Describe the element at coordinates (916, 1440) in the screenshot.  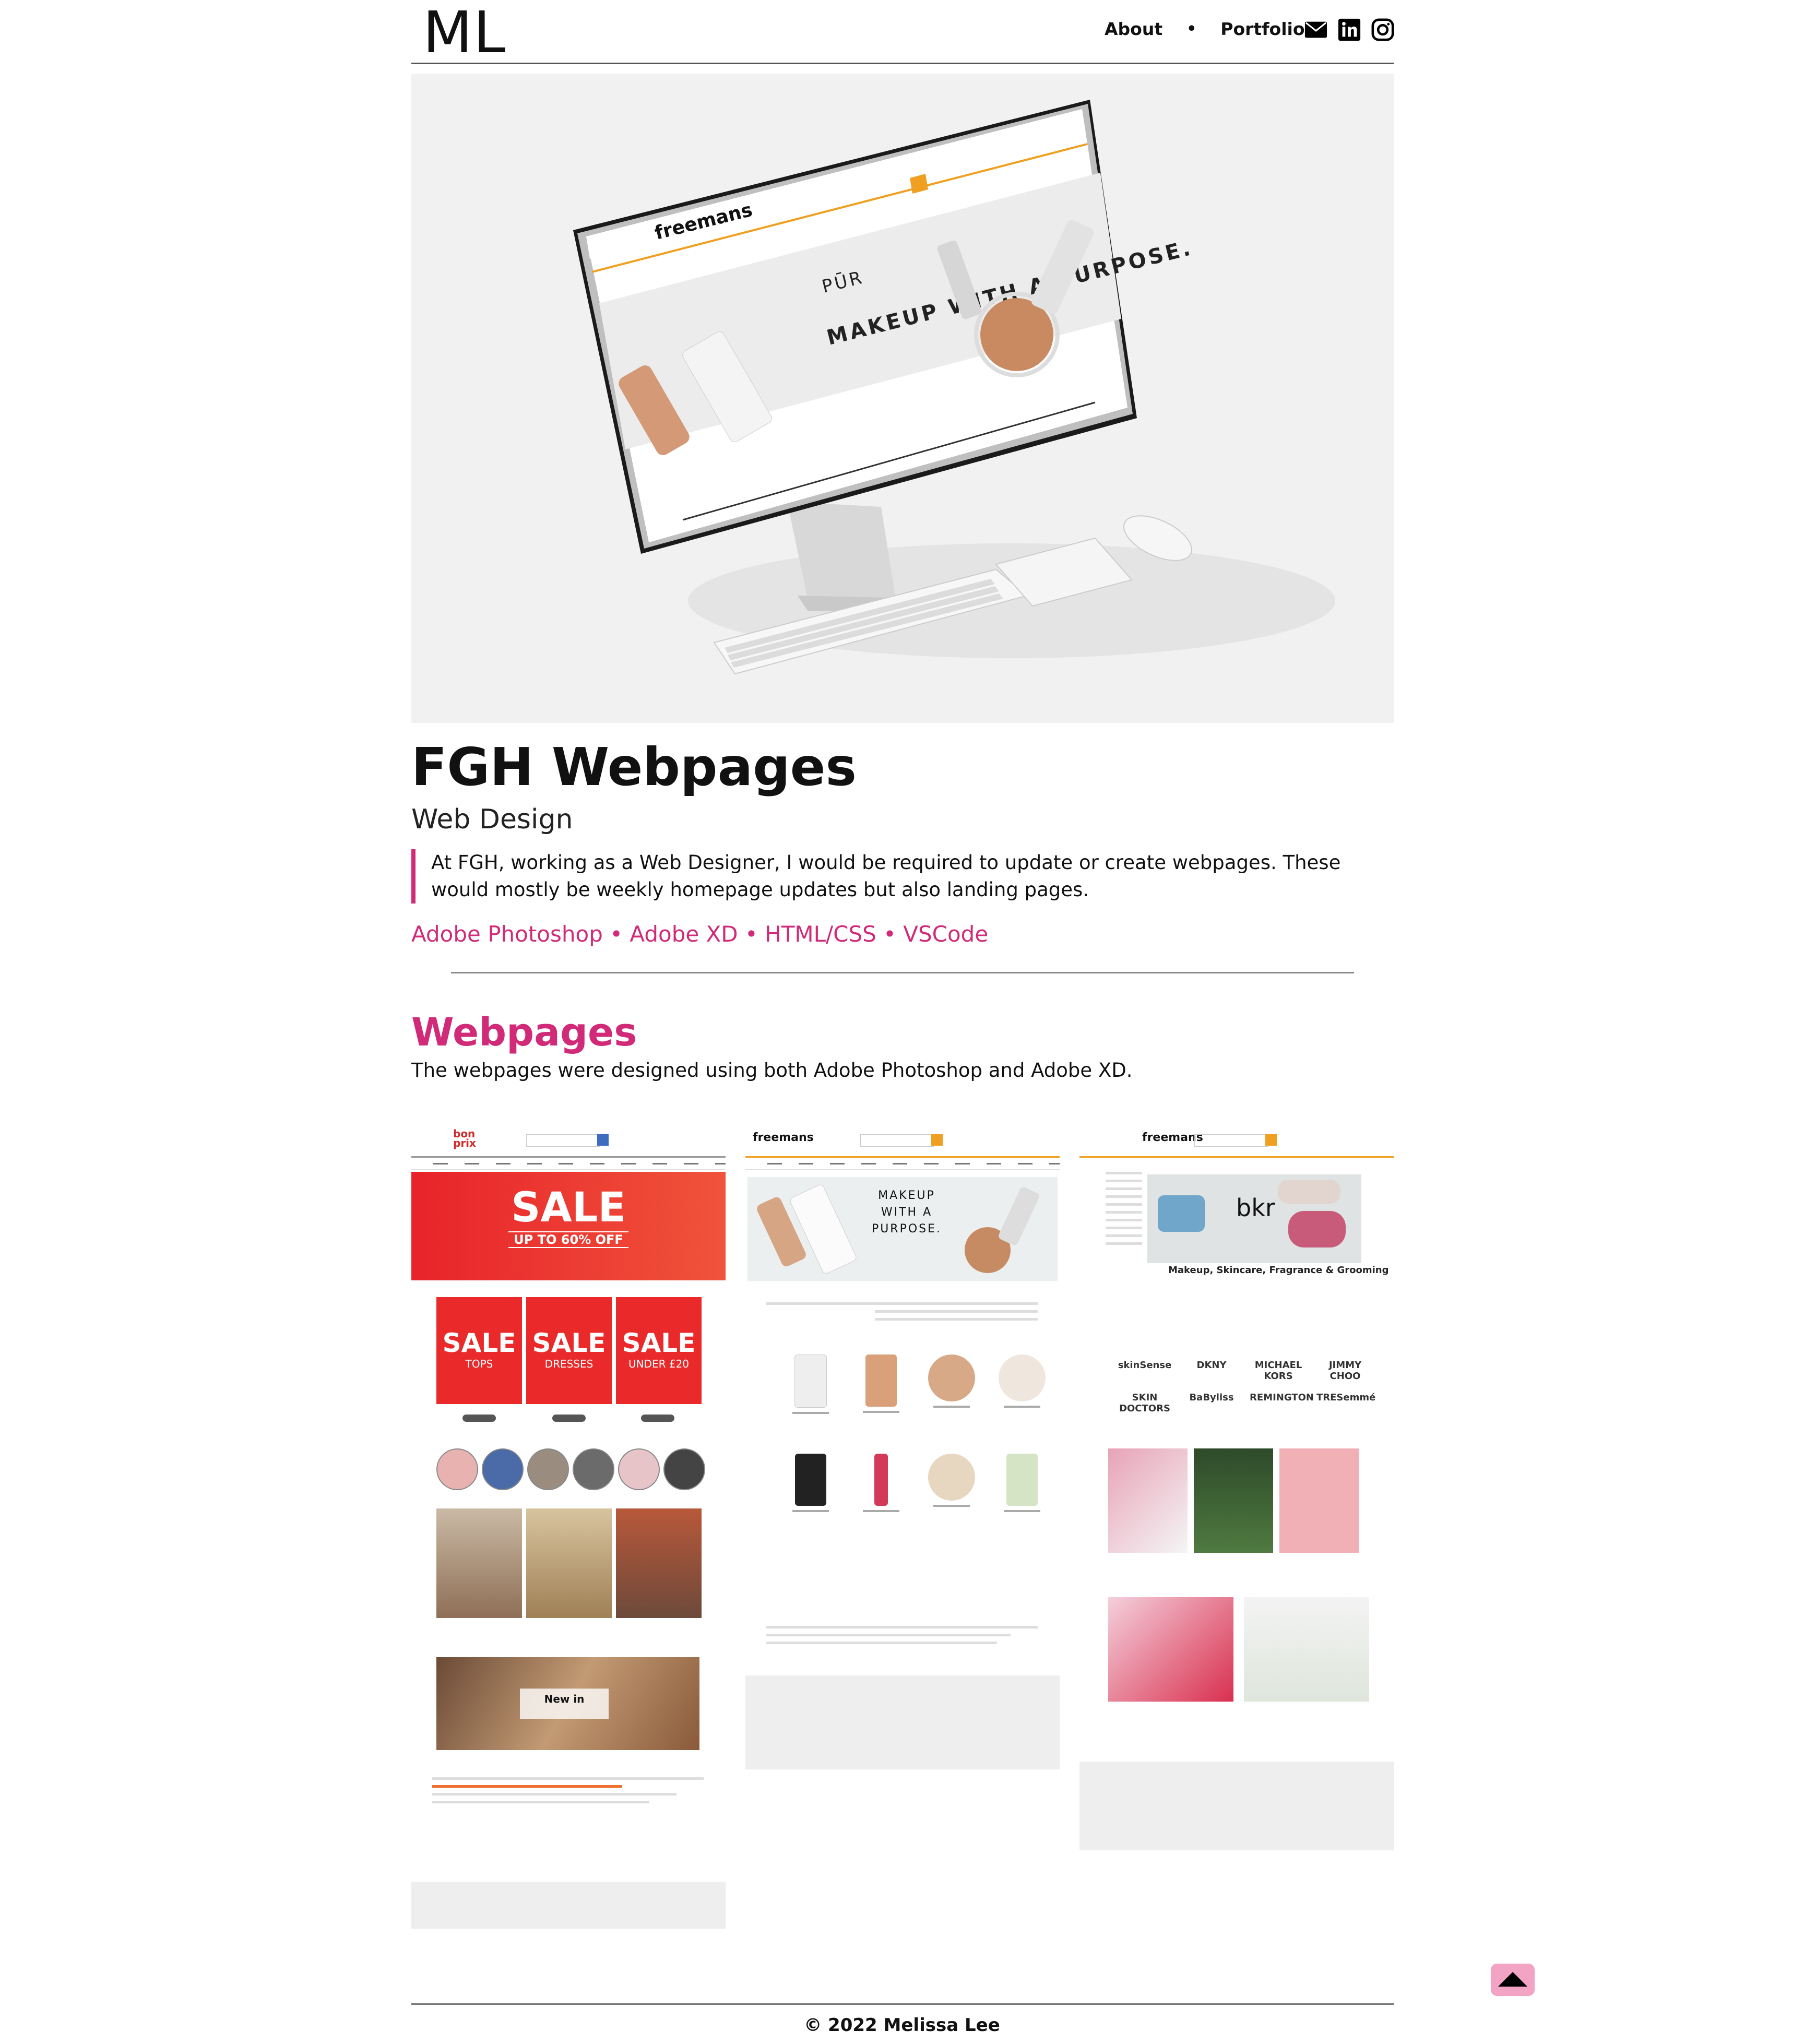
I see `thumb-product-grid` at that location.